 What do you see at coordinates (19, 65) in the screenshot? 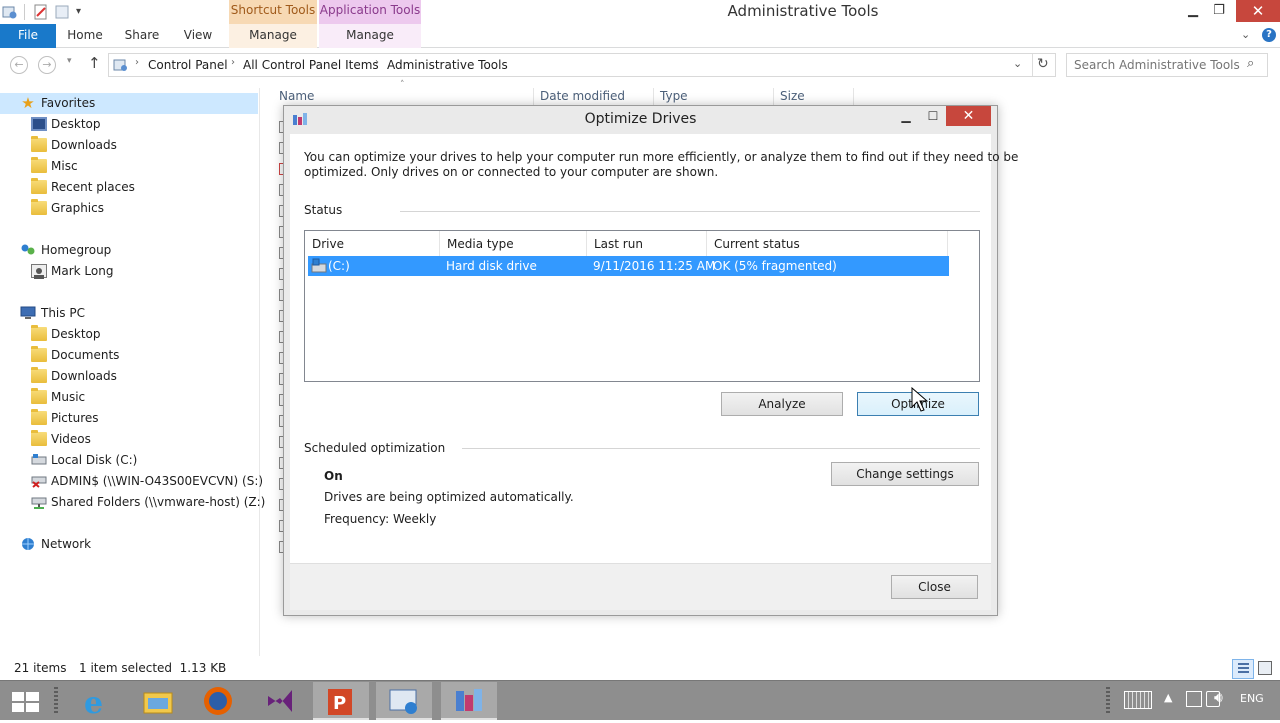
I see `back-button: ←` at bounding box center [19, 65].